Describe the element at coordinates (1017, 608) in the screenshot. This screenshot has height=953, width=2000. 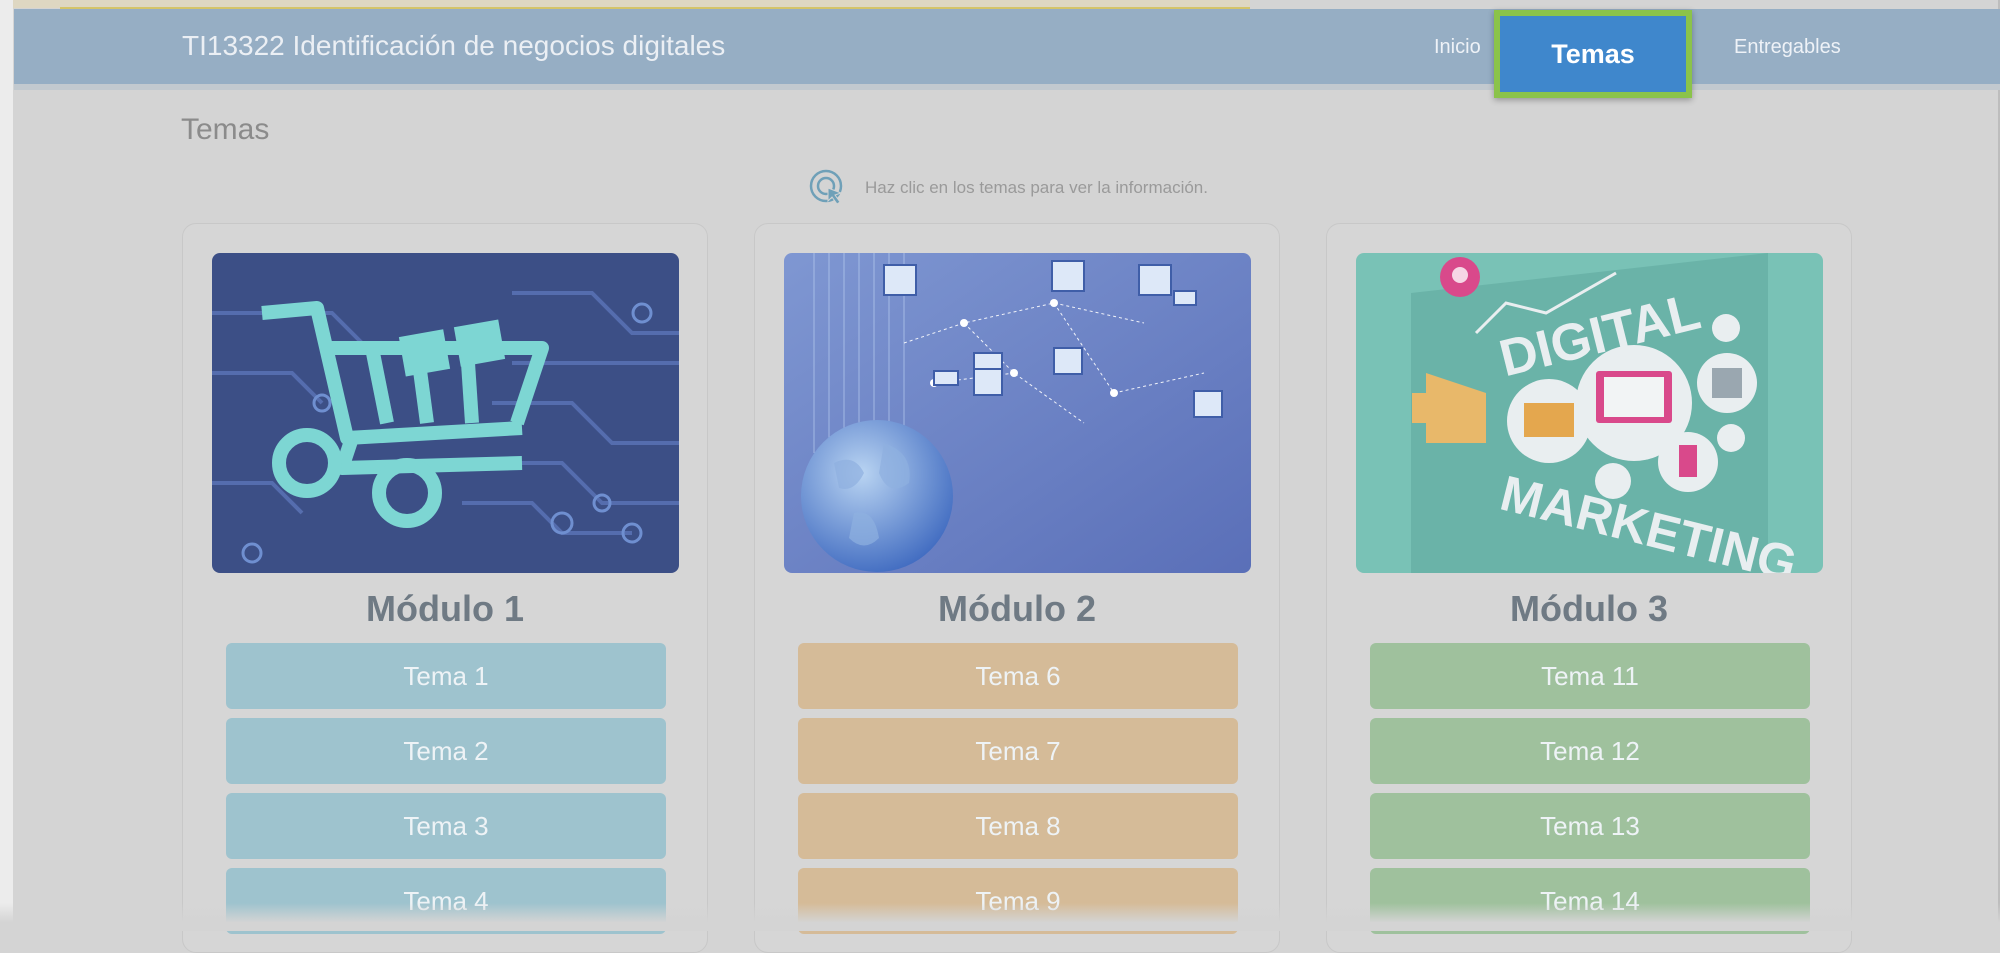
I see `module-title: Módulo 2` at that location.